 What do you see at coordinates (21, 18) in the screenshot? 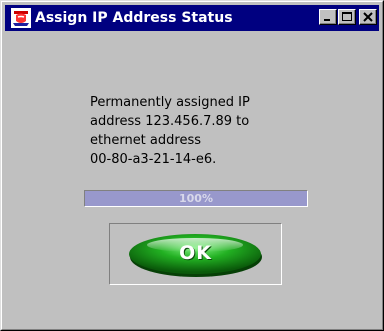
I see `java-app-icon` at bounding box center [21, 18].